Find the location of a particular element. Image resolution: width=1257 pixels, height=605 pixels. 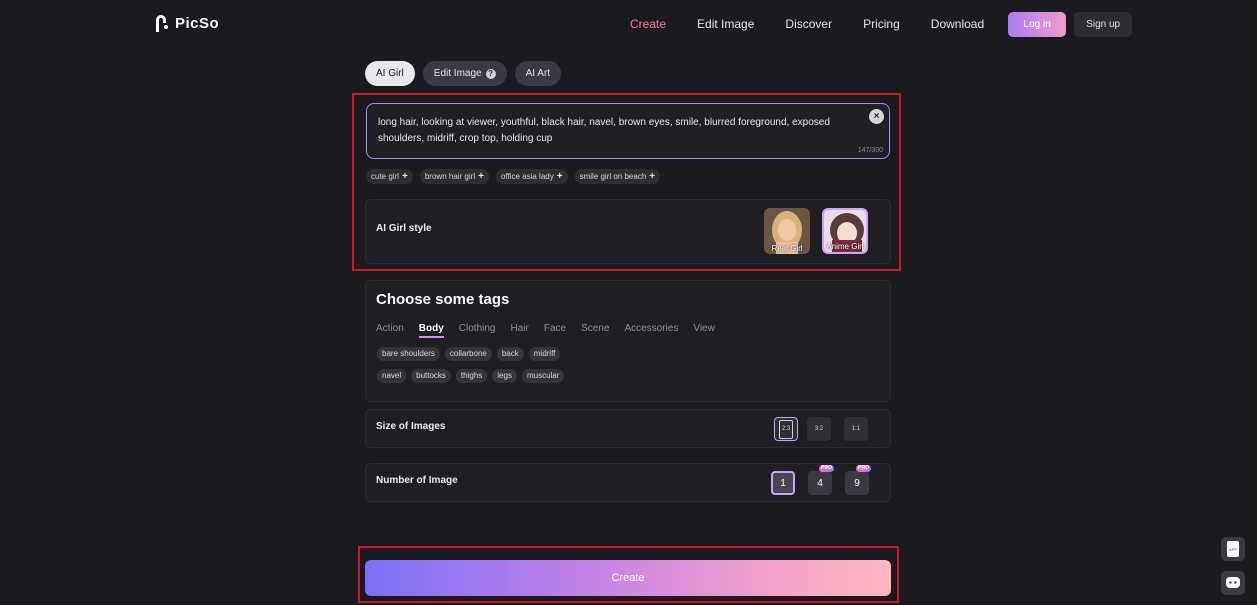

suggestion-label: cute girl is located at coordinates (385, 176).